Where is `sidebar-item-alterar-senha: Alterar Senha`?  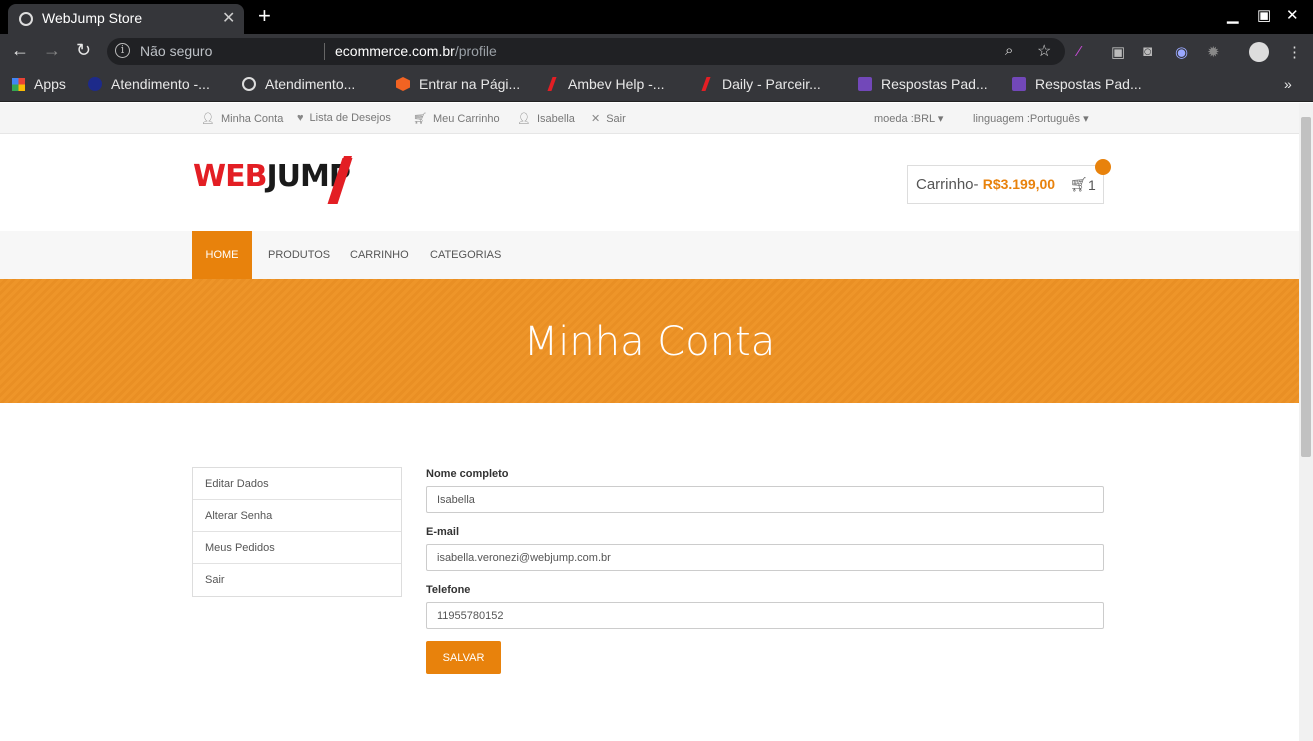
sidebar-item-alterar-senha: Alterar Senha is located at coordinates (297, 516).